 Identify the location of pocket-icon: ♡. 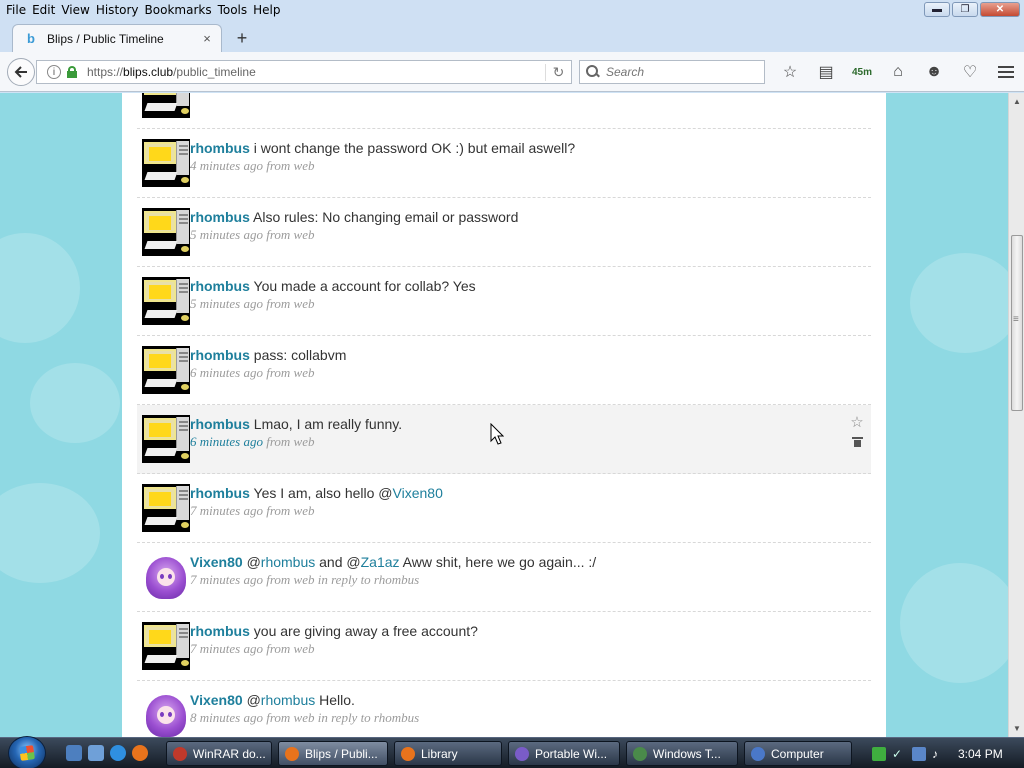
(970, 72).